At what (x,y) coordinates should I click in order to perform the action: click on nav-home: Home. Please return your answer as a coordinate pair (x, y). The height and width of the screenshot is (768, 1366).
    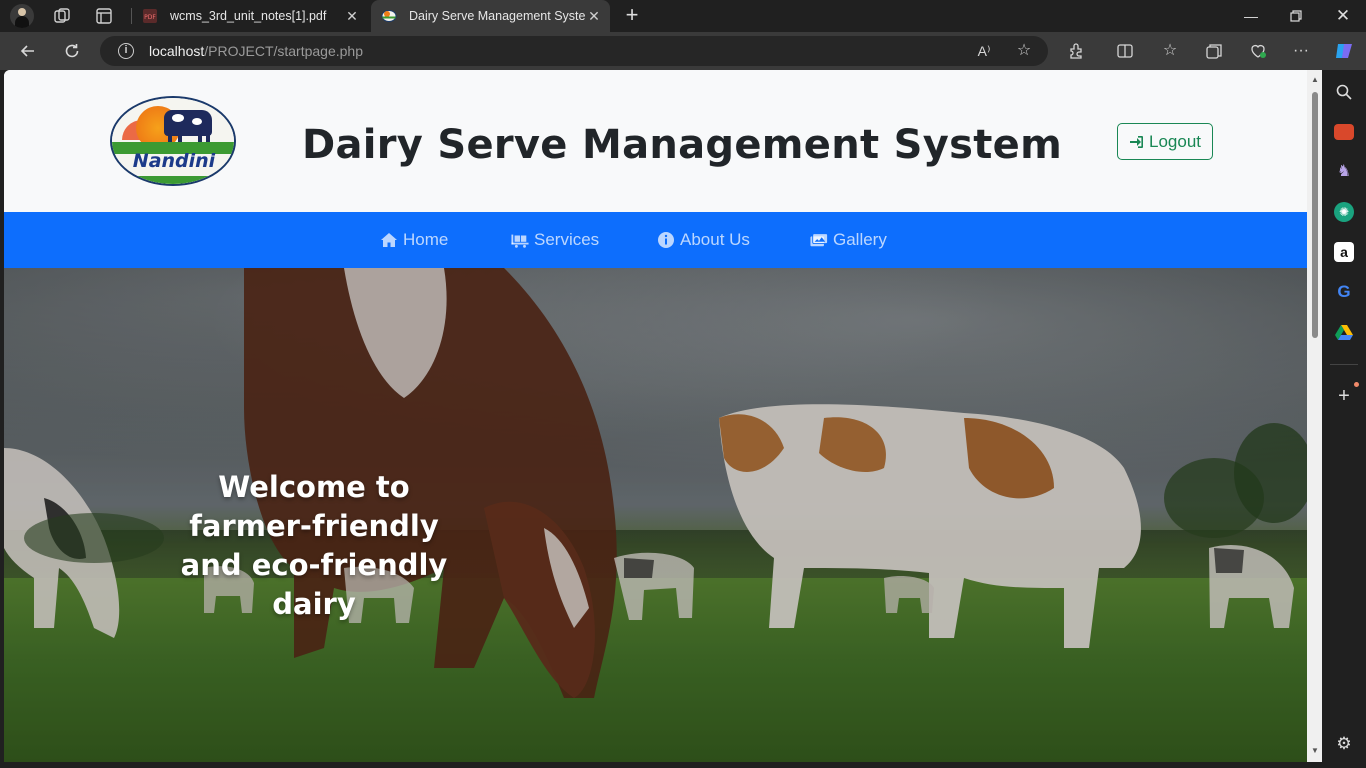
    Looking at the image, I should click on (414, 240).